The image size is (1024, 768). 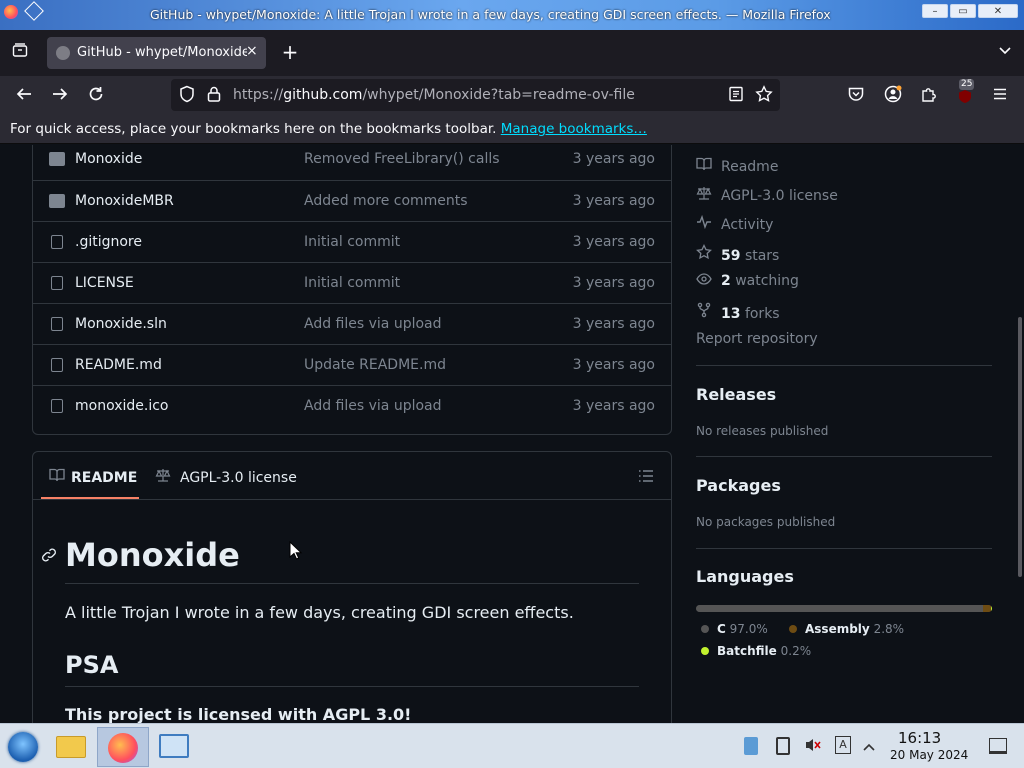 I want to click on language-batchfile: Batchfile 0.2%, so click(x=756, y=651).